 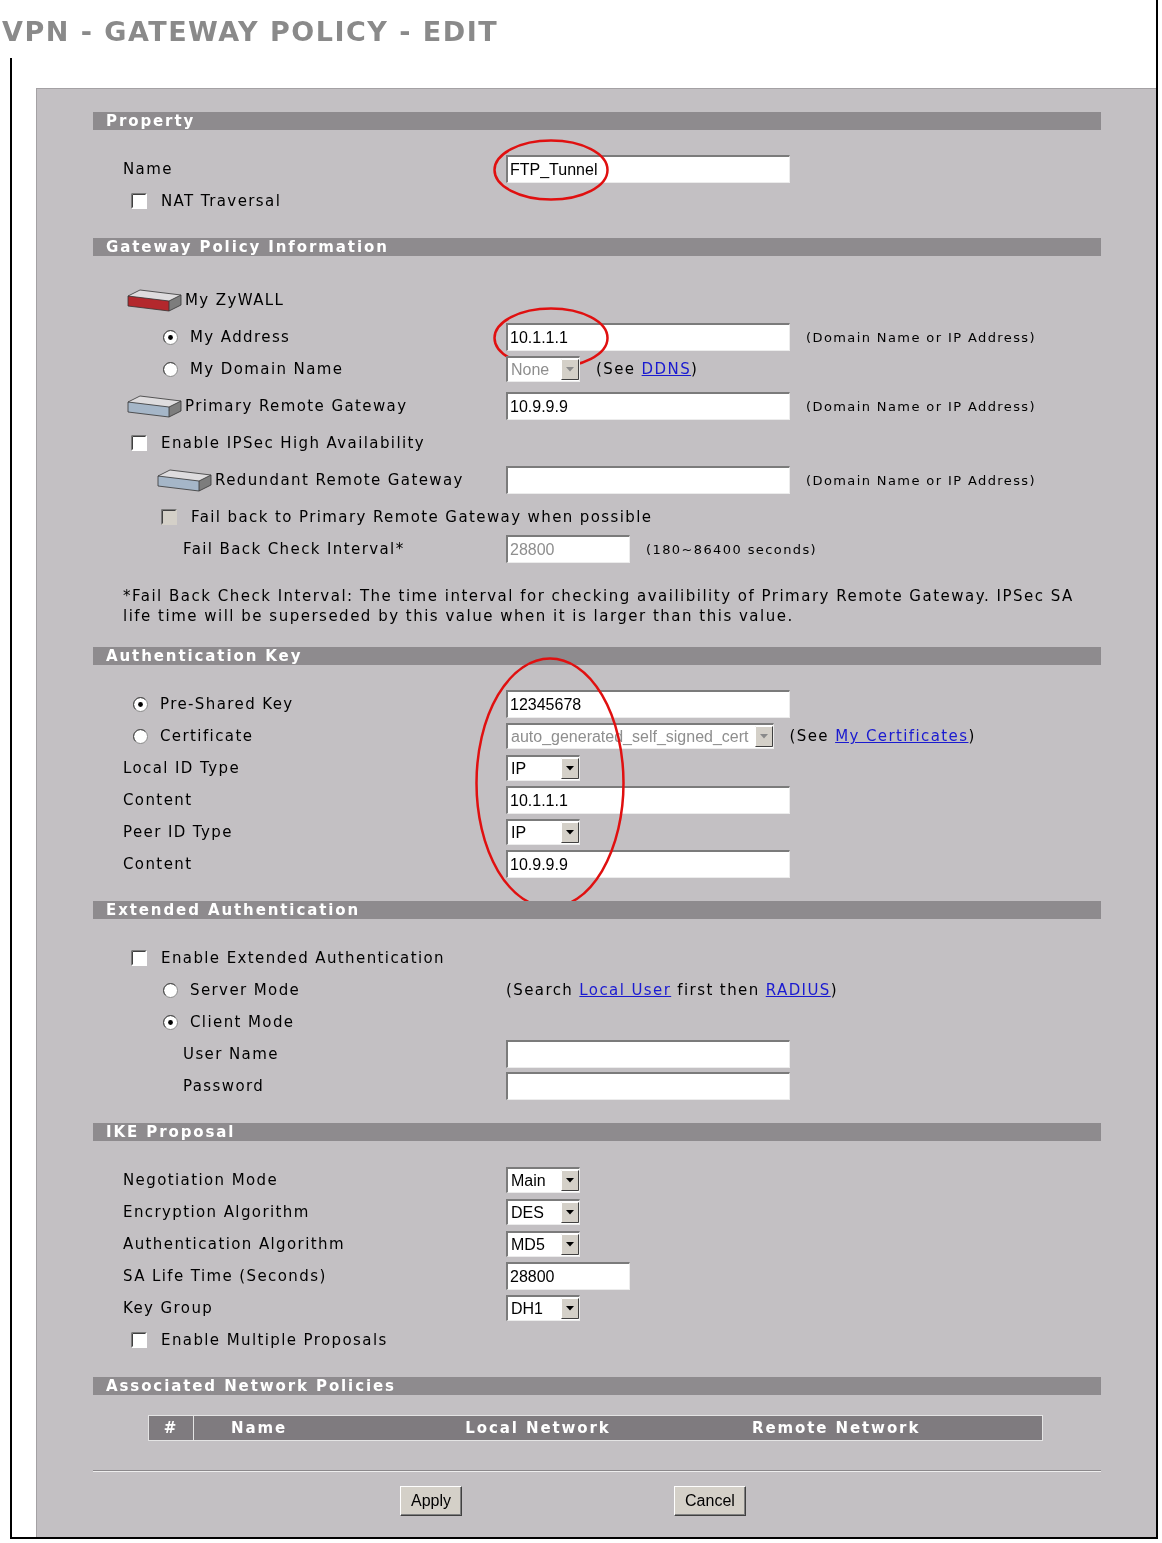 I want to click on reference-text: (Search Local User first then RADIUS), so click(x=672, y=990).